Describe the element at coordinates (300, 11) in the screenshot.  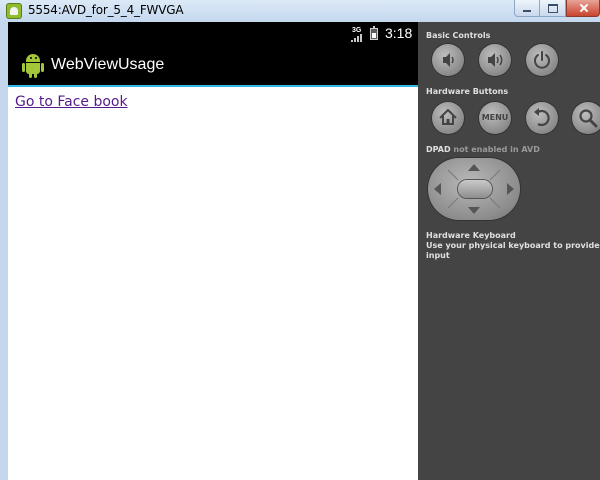
I see `window-title-bar: 5554:AVD_for_5_4_FWVGA` at that location.